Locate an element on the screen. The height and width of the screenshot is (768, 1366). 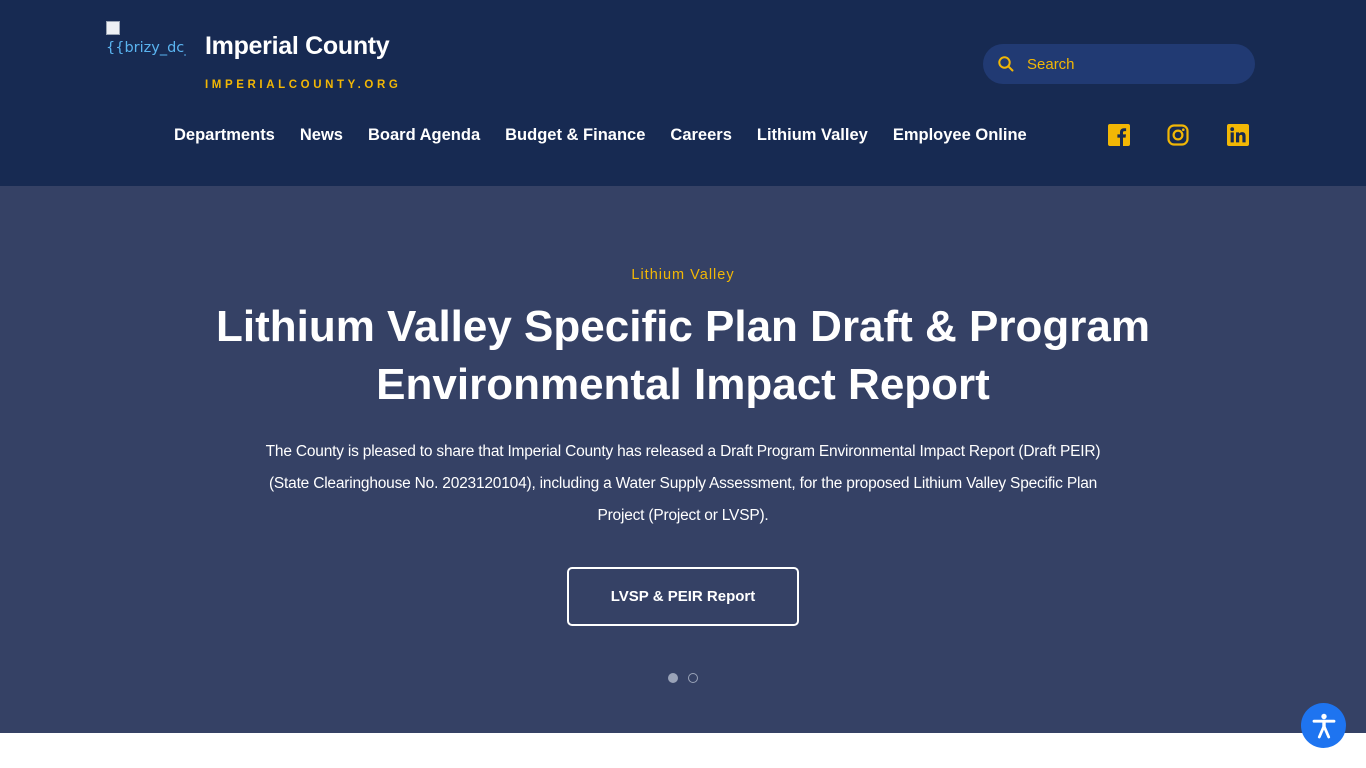
broken-image-icon is located at coordinates (113, 28).